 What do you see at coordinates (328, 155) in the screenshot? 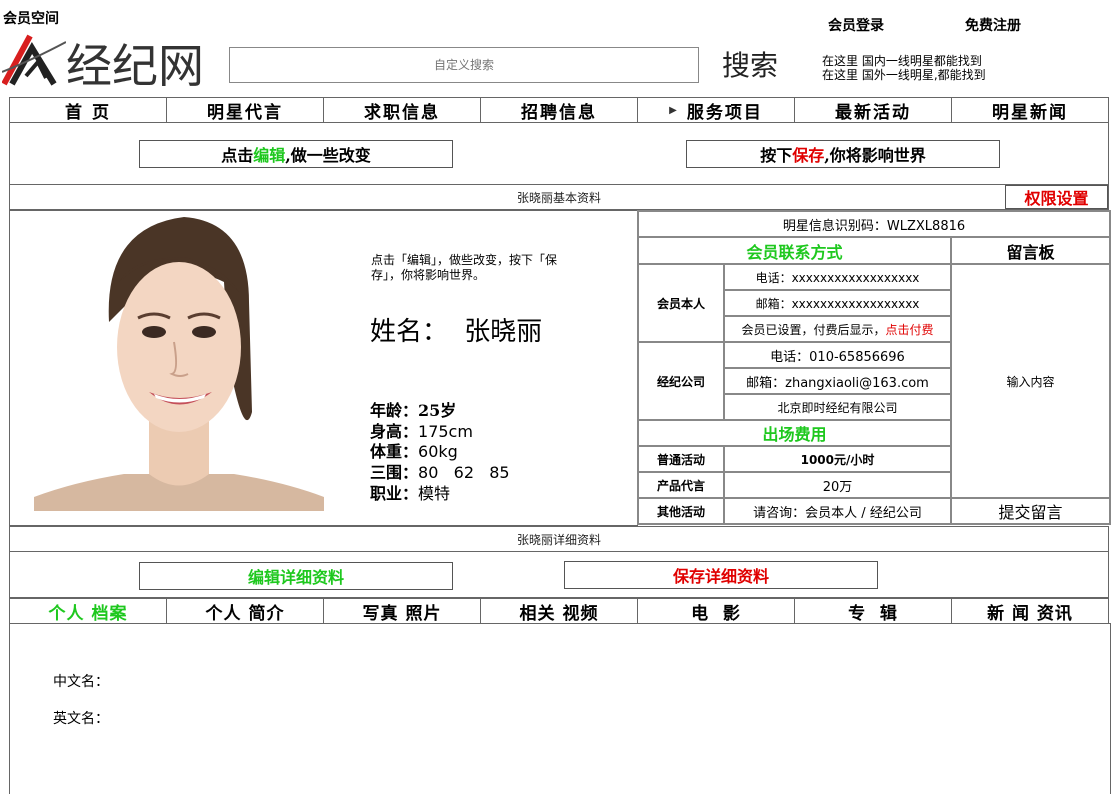
I see `edit-suffix: ,做一些改变` at bounding box center [328, 155].